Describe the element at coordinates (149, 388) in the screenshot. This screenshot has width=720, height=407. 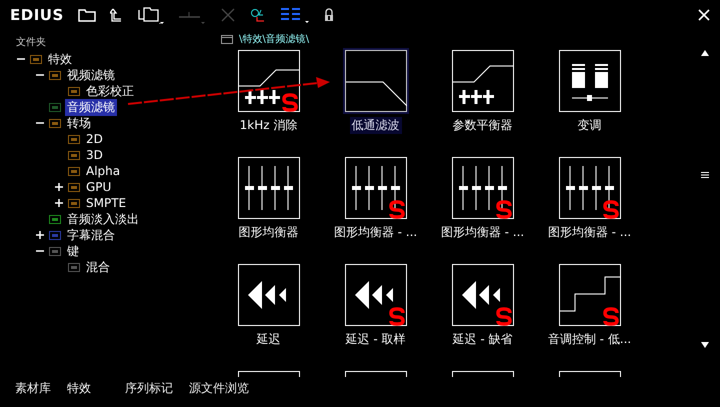
I see `panel-tab: 序列标记` at that location.